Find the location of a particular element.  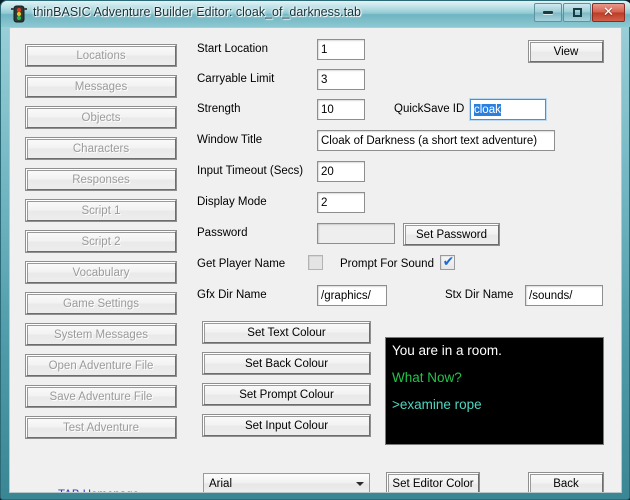

button-label: Test Adventure is located at coordinates (101, 427).